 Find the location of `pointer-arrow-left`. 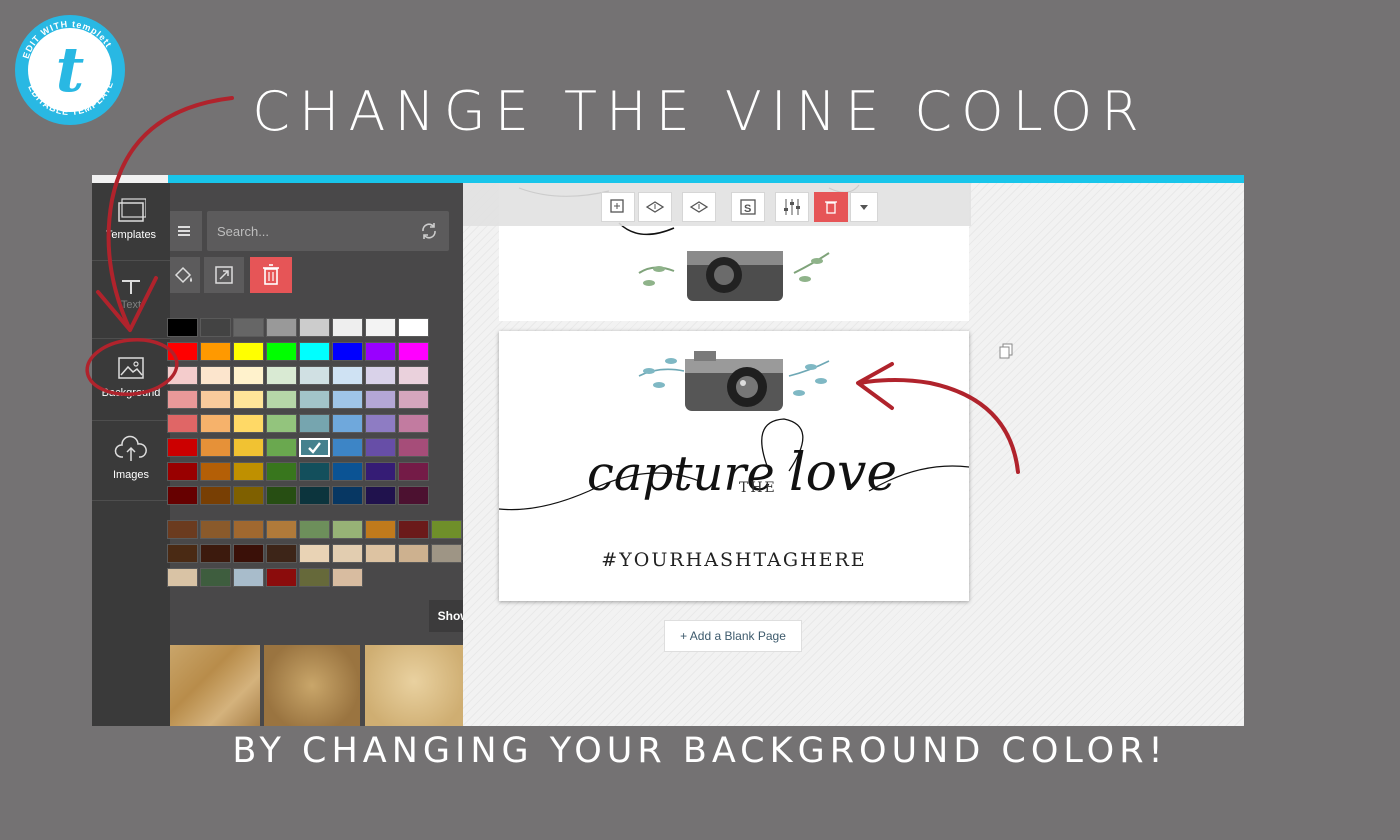

pointer-arrow-left is located at coordinates (170, 214).